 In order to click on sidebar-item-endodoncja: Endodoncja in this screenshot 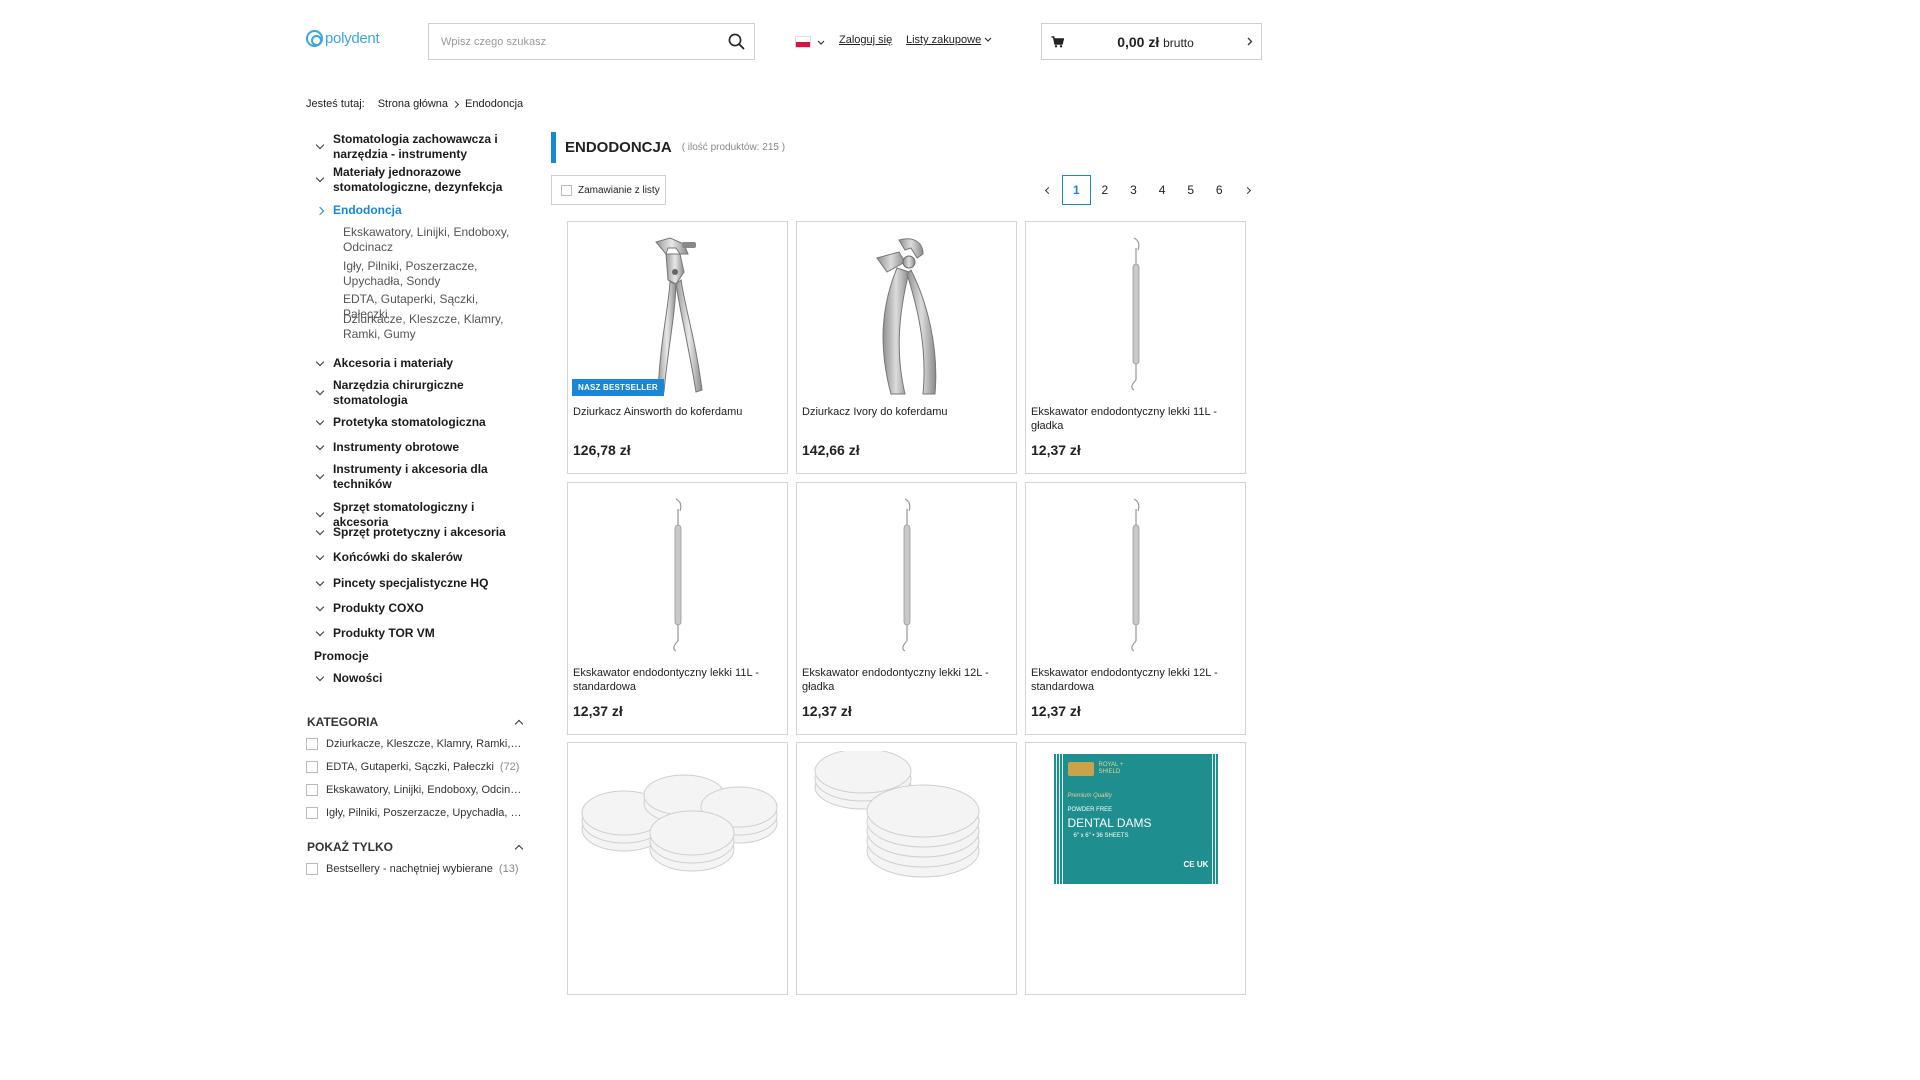, I will do `click(417, 210)`.